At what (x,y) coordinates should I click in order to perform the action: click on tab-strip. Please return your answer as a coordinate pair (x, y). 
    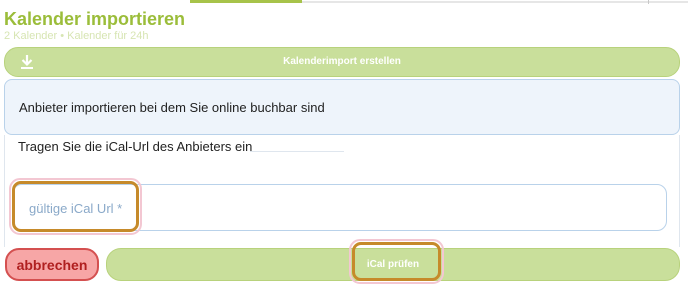
    Looking at the image, I should click on (344, 2).